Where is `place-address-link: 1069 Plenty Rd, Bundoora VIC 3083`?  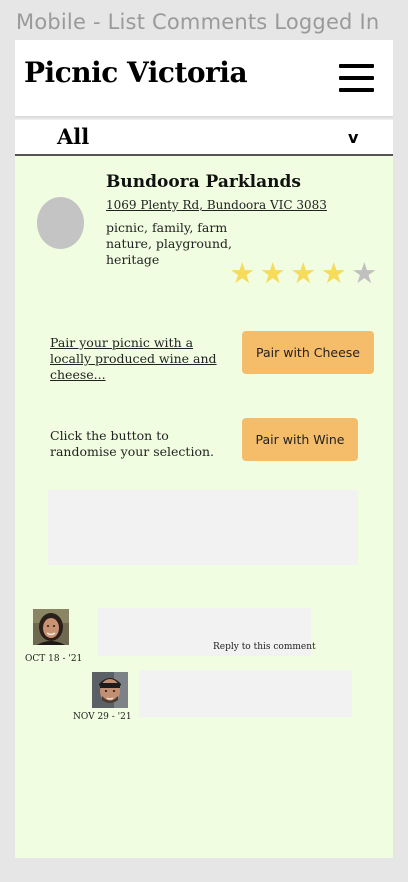 place-address-link: 1069 Plenty Rd, Bundoora VIC 3083 is located at coordinates (216, 205).